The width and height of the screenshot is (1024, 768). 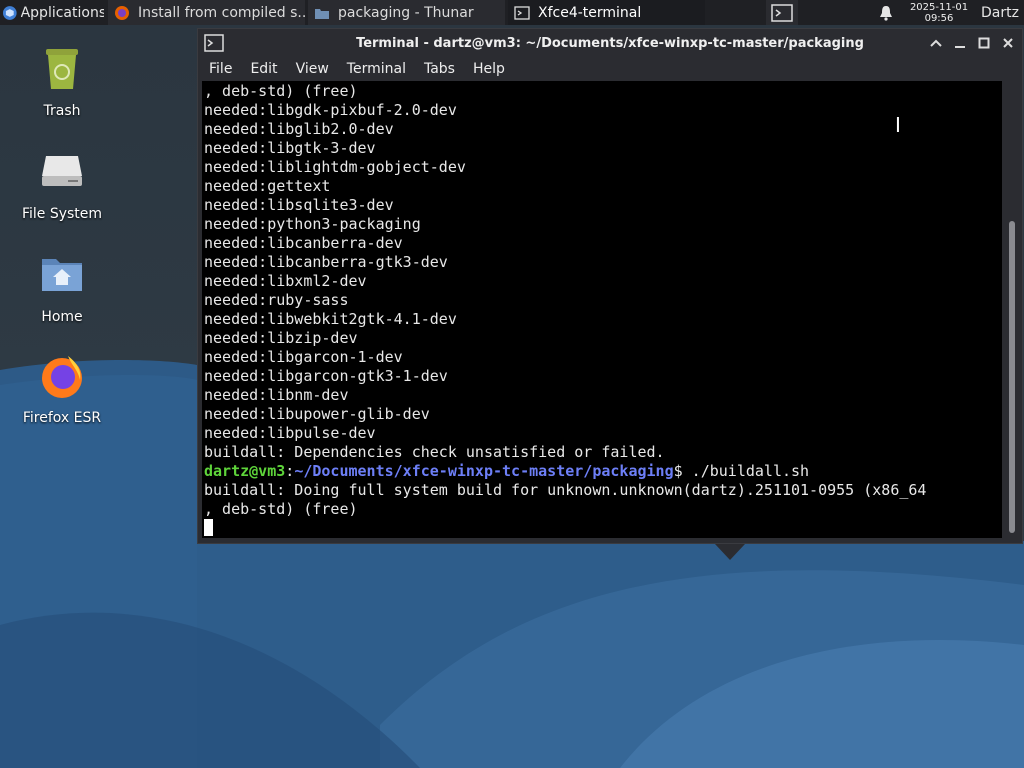 What do you see at coordinates (936, 43) in the screenshot?
I see `chevron-up-icon` at bounding box center [936, 43].